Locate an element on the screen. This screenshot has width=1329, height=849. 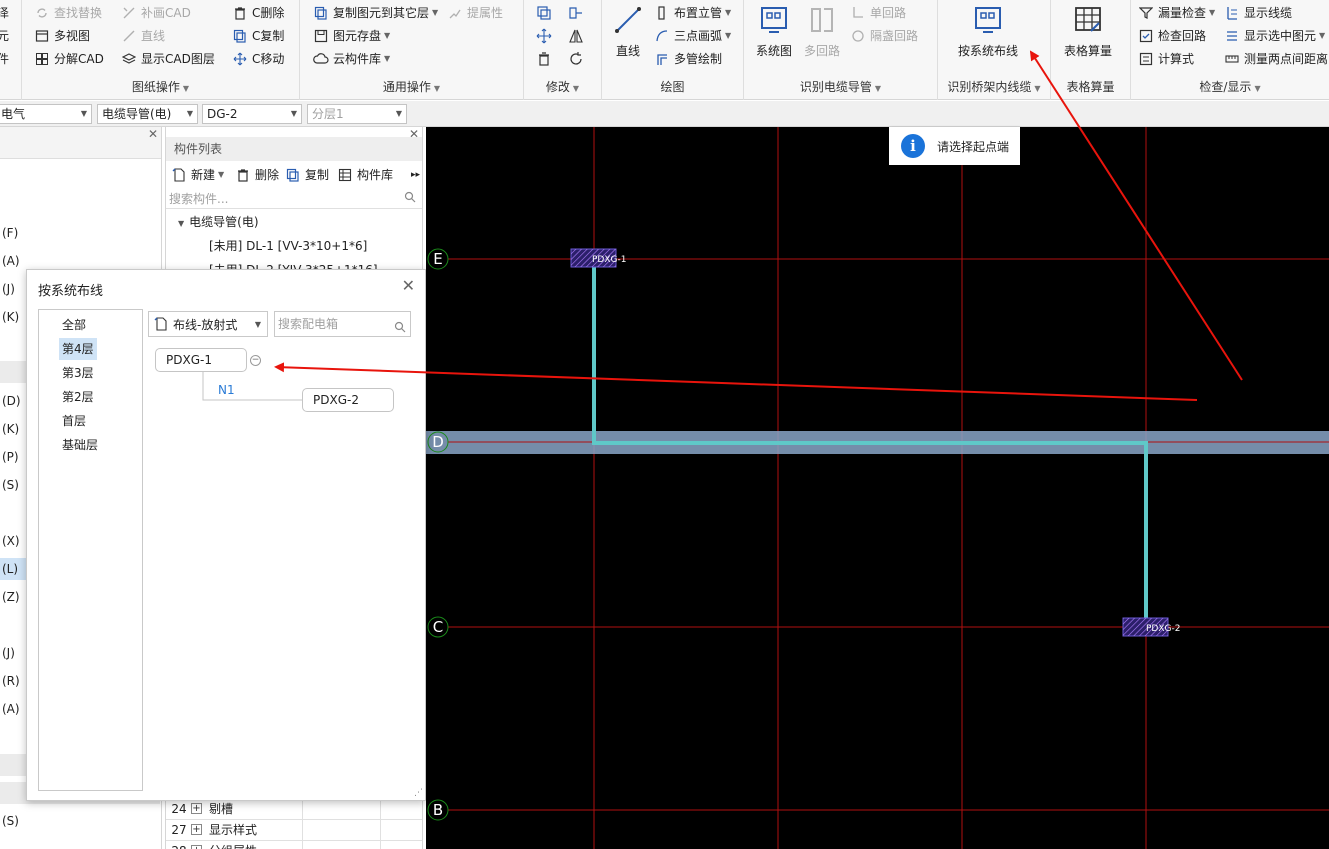
partial-item-2: 元 is located at coordinates (4, 36).